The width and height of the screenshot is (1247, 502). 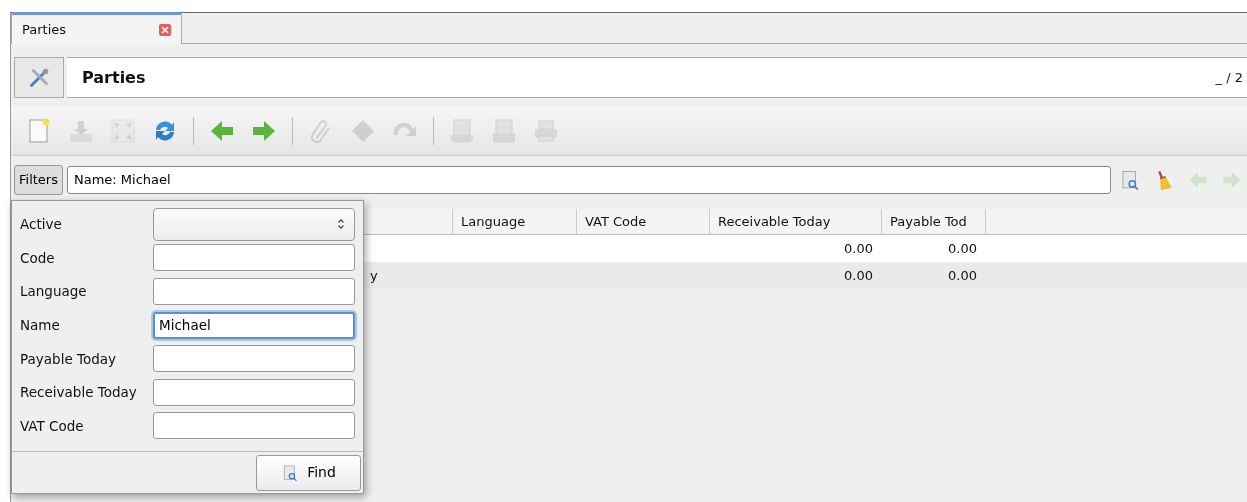 What do you see at coordinates (41, 225) in the screenshot?
I see `field-label: Active` at bounding box center [41, 225].